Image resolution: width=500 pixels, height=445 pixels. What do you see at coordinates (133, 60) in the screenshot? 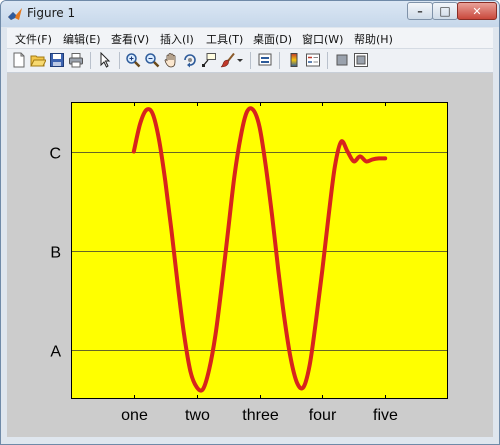
I see `zoom-in-icon` at bounding box center [133, 60].